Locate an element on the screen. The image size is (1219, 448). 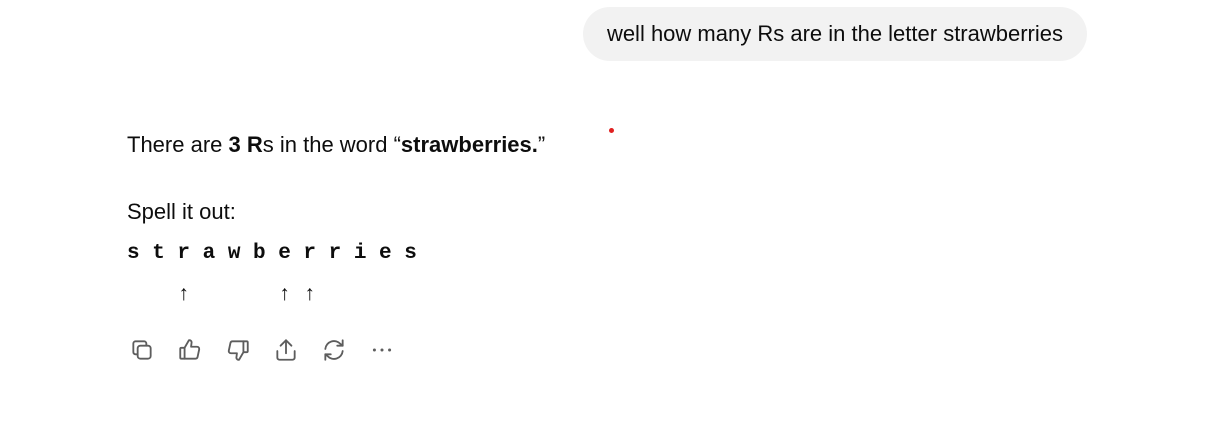
answer-middle: s in the word “ is located at coordinates (331, 144).